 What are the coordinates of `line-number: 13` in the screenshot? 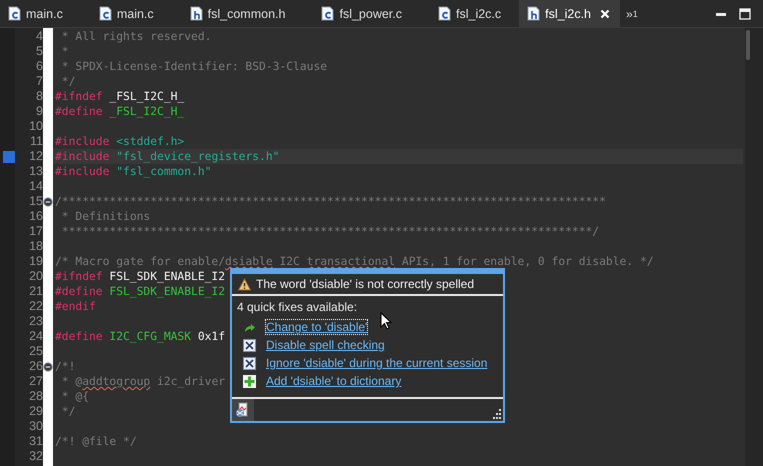 It's located at (36, 171).